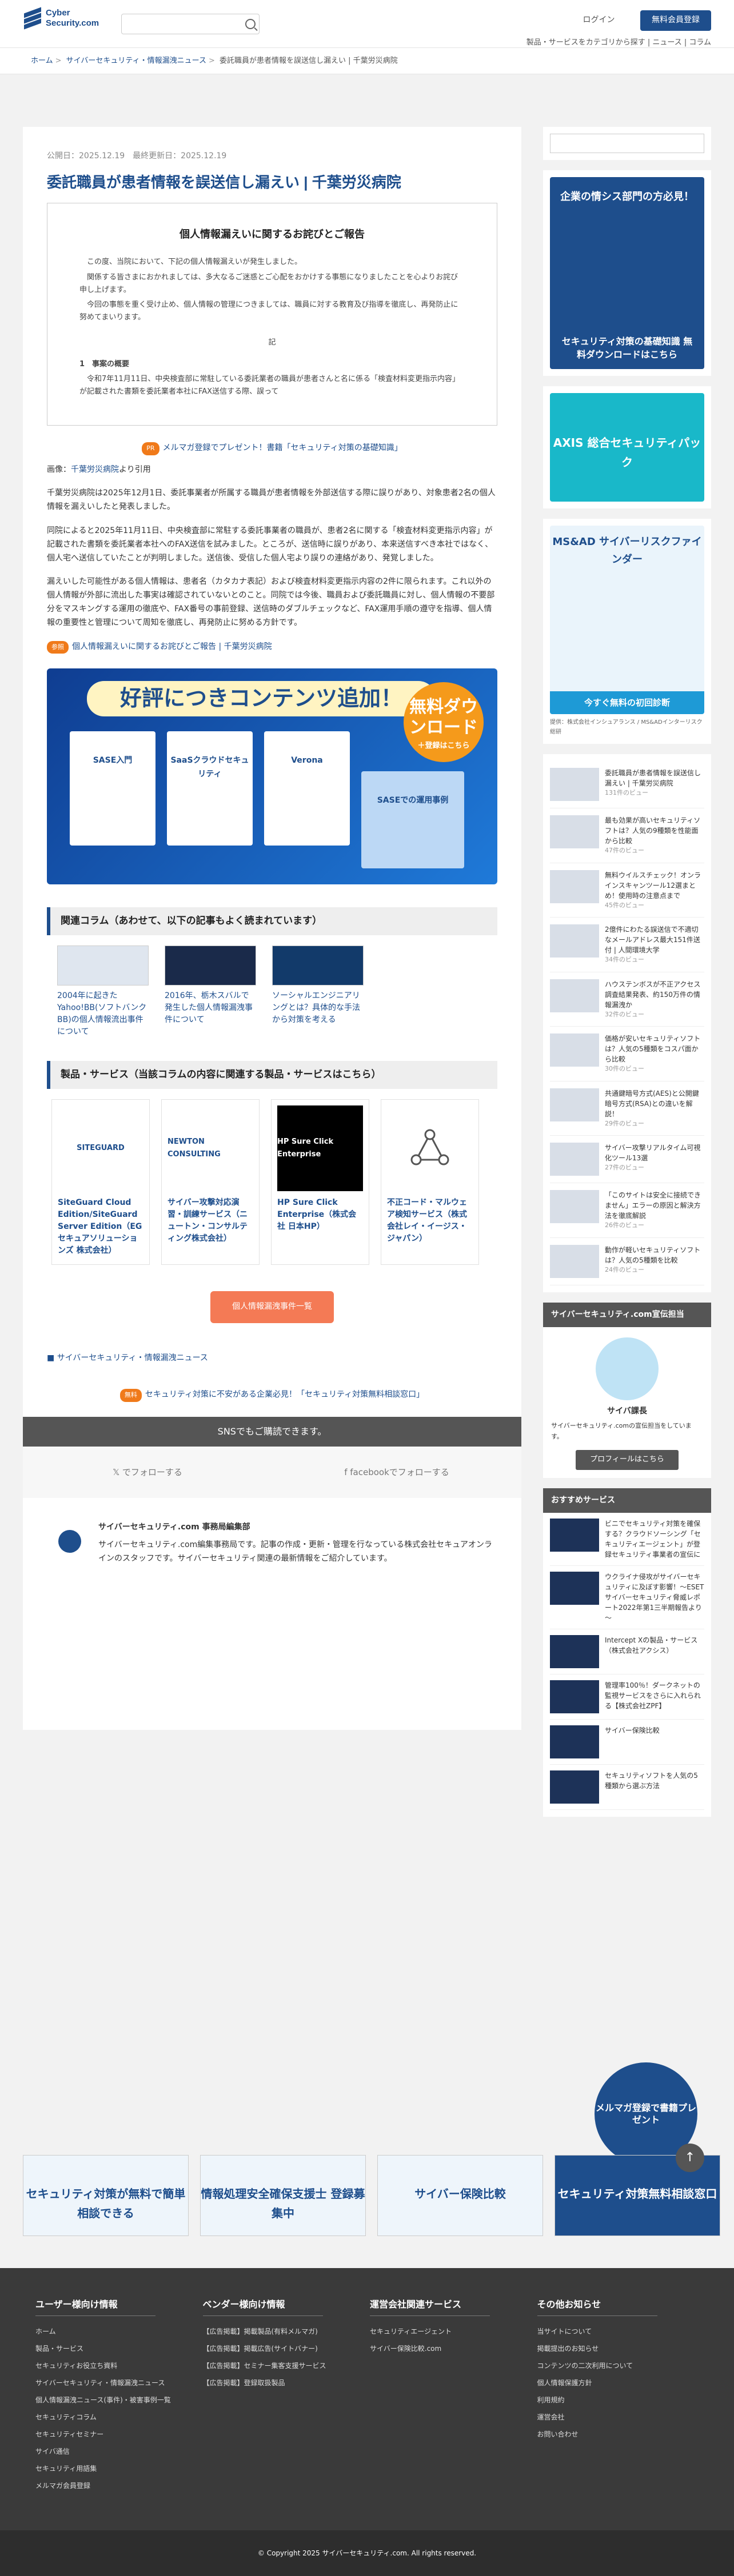 This screenshot has height=2576, width=734. I want to click on footer-link: 運営会社, so click(618, 2417).